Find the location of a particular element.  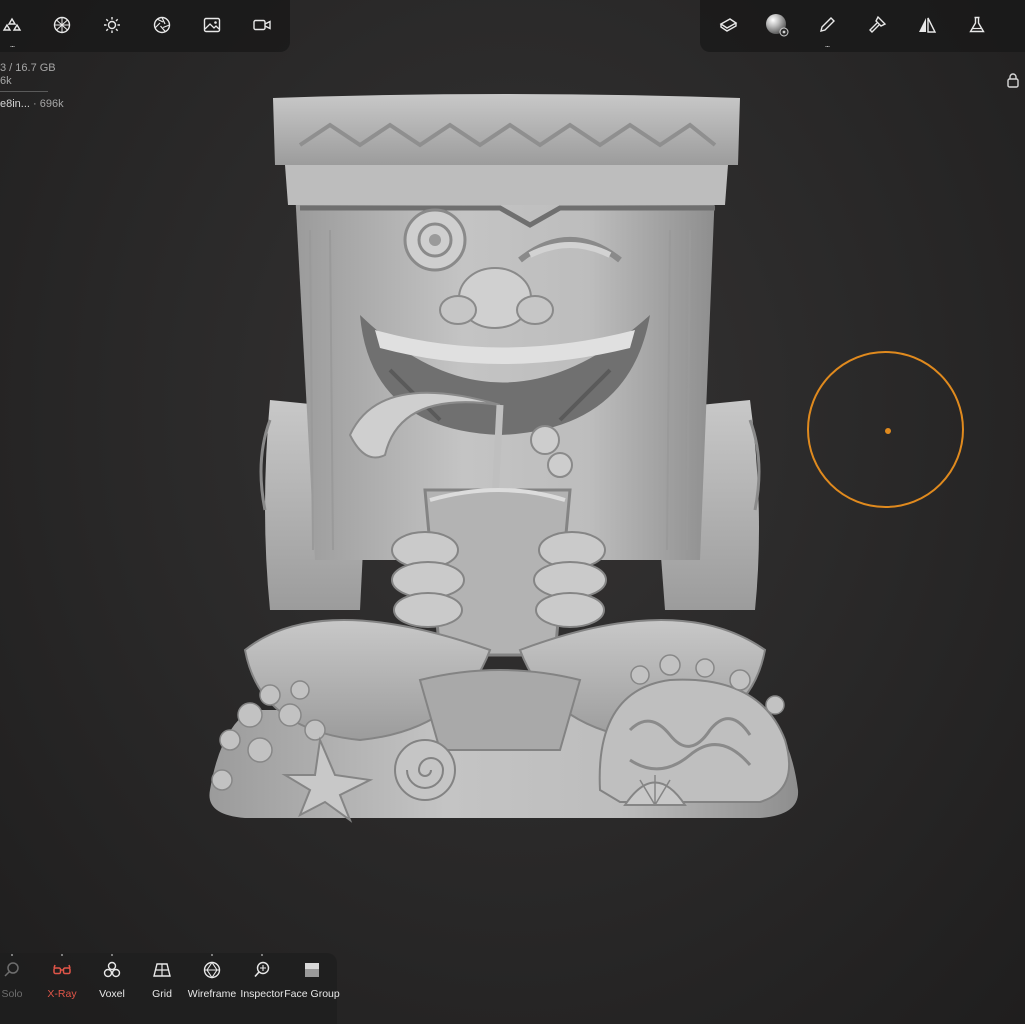

symmetry-icon is located at coordinates (928, 25).